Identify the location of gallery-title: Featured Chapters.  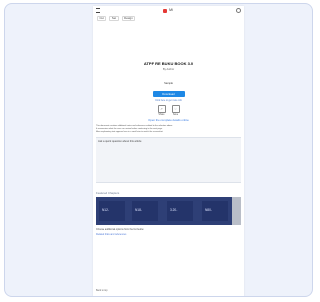
(108, 193).